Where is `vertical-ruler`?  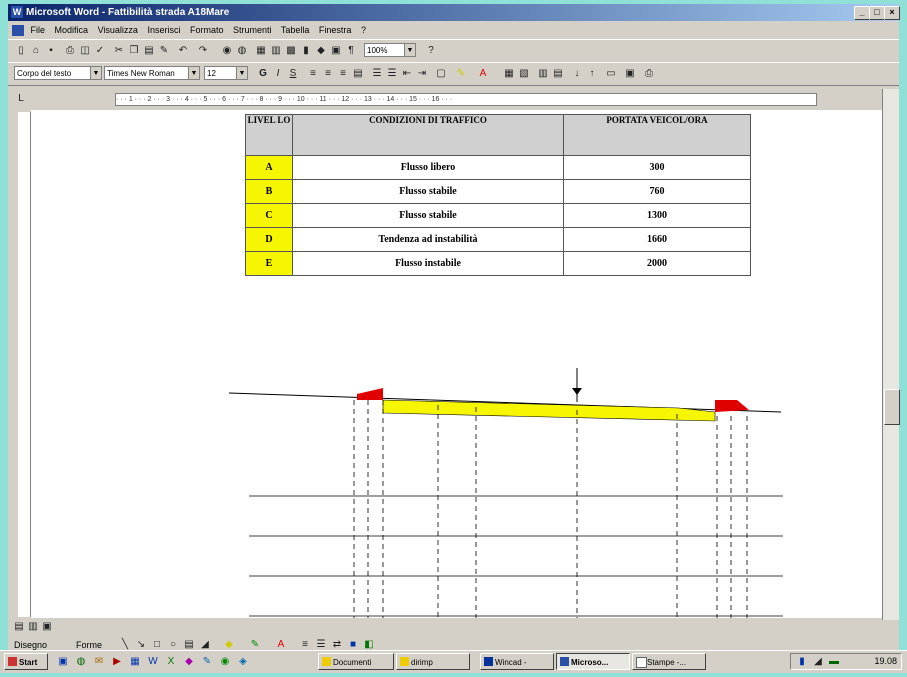 vertical-ruler is located at coordinates (24, 364).